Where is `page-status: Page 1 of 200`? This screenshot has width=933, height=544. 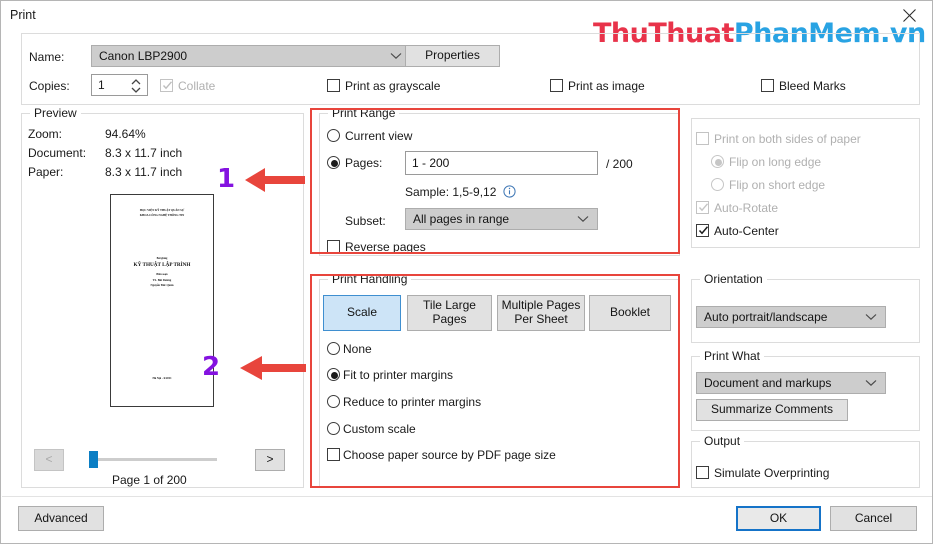 page-status: Page 1 of 200 is located at coordinates (149, 480).